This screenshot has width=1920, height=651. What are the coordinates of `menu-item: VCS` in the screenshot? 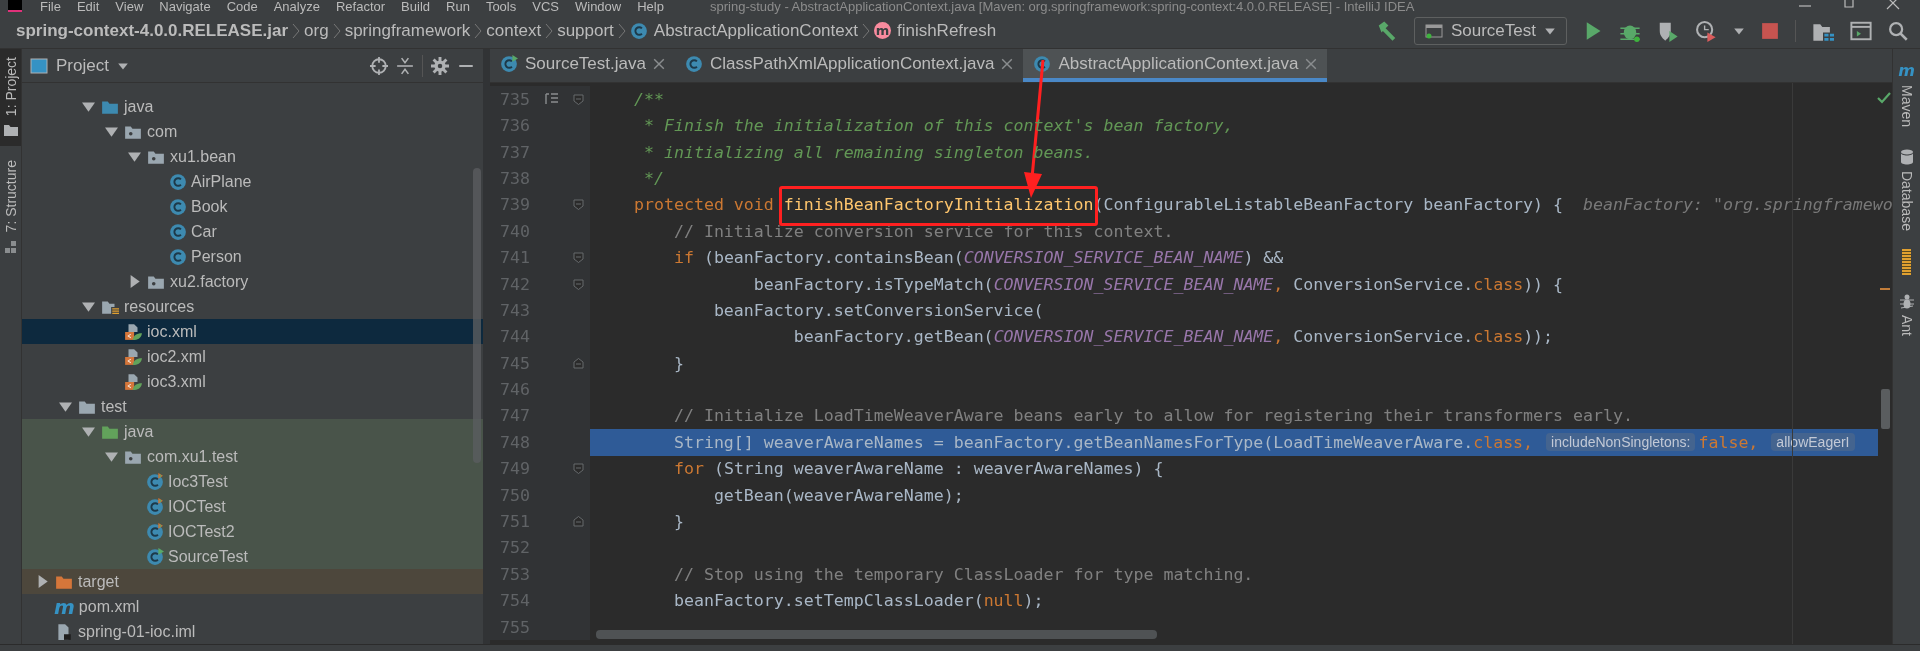 It's located at (545, 7).